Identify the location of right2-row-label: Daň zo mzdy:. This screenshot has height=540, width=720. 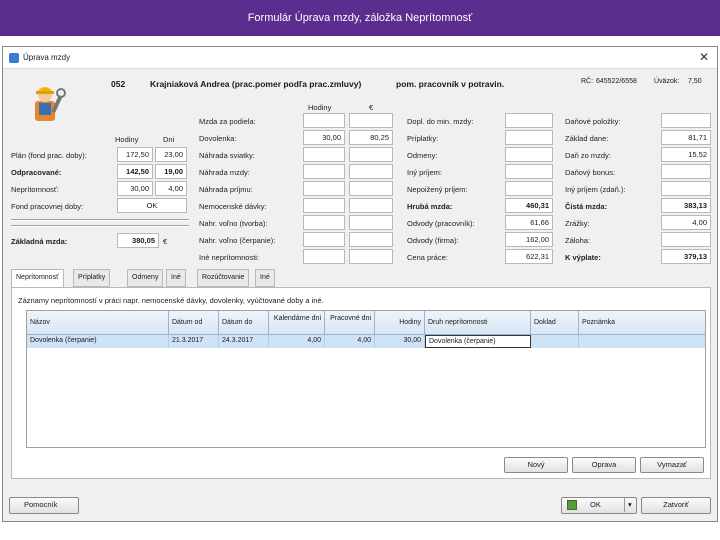
(588, 155).